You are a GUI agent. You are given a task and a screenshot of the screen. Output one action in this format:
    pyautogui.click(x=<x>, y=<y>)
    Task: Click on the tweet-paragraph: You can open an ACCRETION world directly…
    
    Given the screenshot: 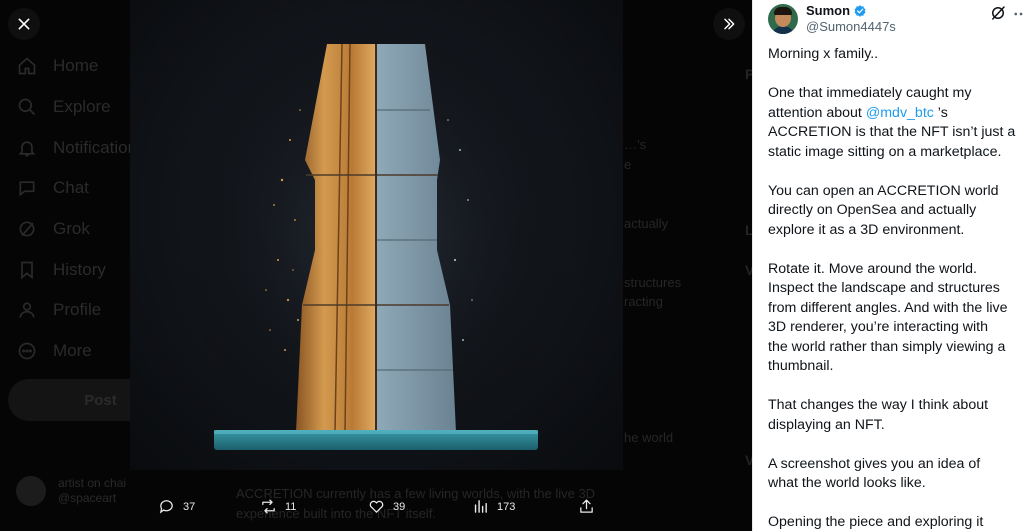 What is the action you would take?
    pyautogui.click(x=883, y=210)
    